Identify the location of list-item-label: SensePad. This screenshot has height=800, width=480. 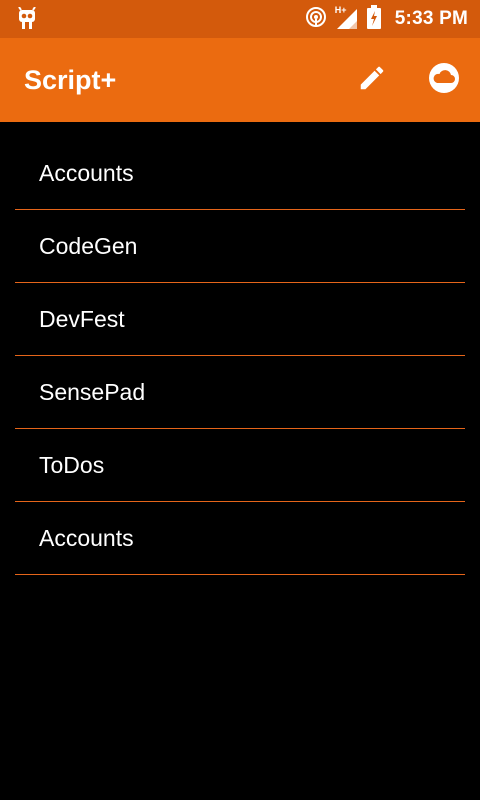
(92, 391).